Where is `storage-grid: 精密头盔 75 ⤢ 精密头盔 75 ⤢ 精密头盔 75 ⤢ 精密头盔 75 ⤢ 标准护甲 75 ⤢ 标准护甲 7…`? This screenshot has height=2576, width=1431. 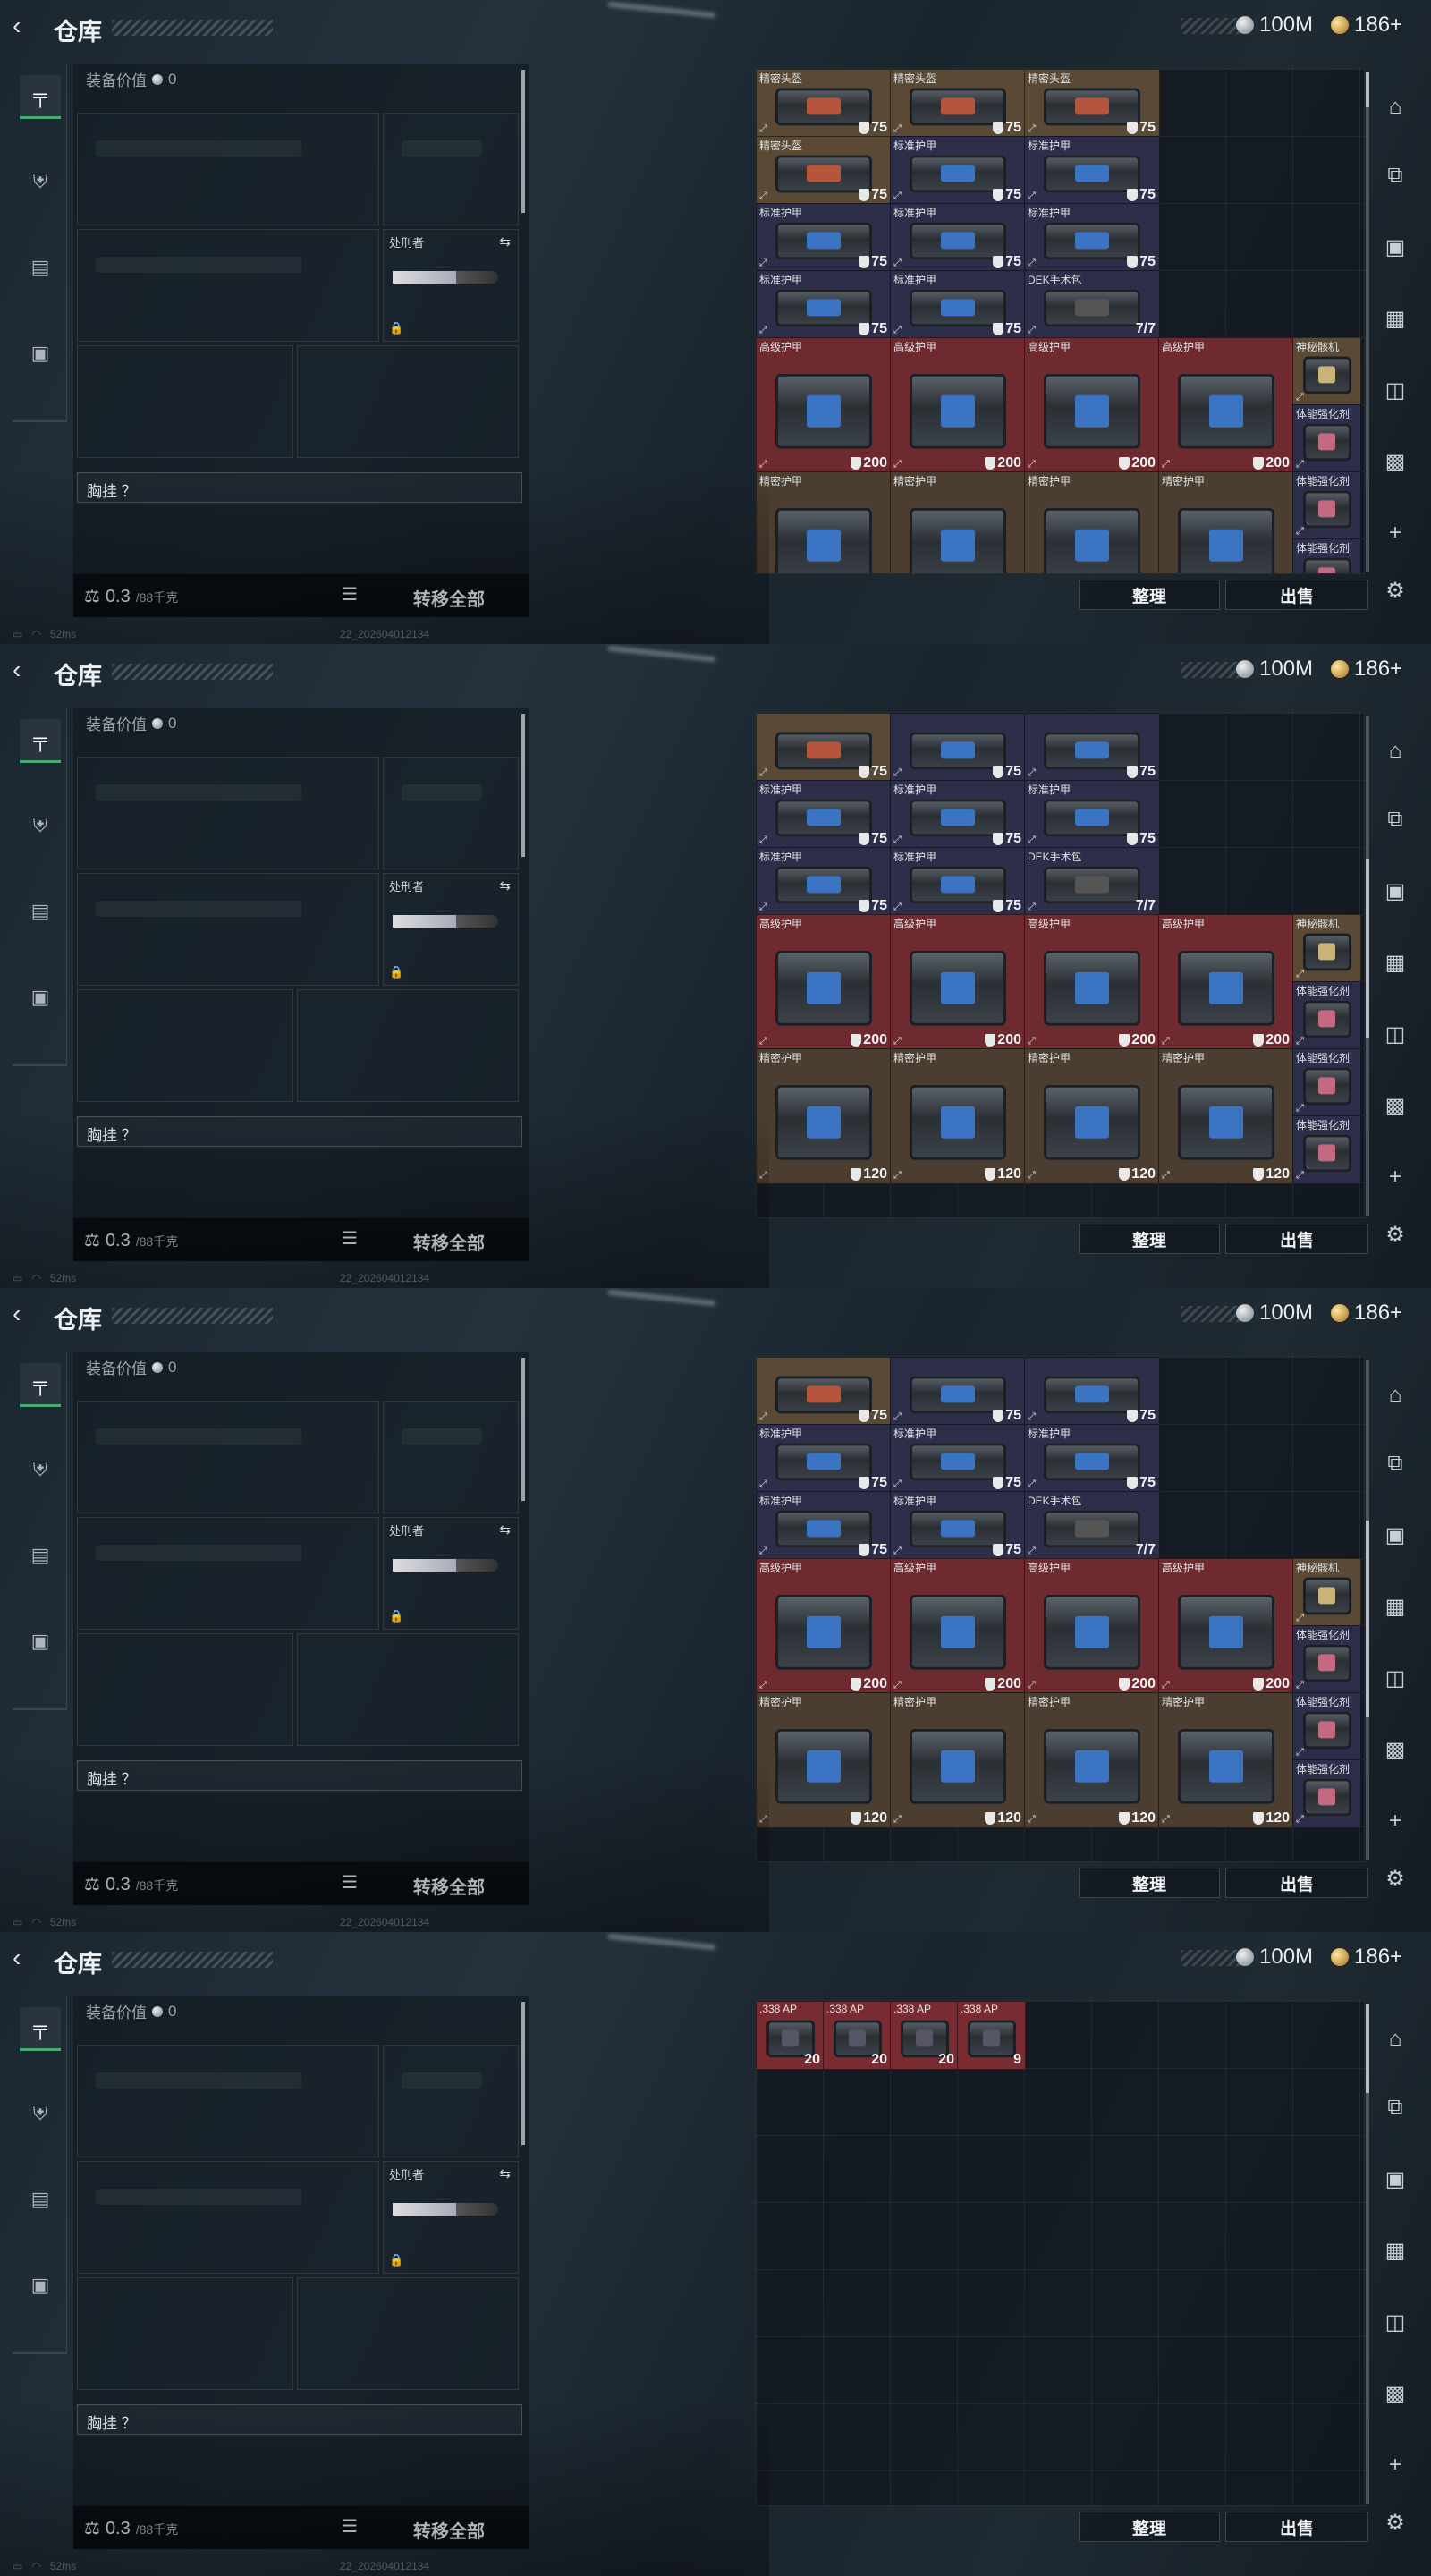 storage-grid: 精密头盔 75 ⤢ 精密头盔 75 ⤢ 精密头盔 75 ⤢ 精密头盔 75 ⤢ 标准护甲 75 ⤢ 标准护甲 7… is located at coordinates (1060, 321).